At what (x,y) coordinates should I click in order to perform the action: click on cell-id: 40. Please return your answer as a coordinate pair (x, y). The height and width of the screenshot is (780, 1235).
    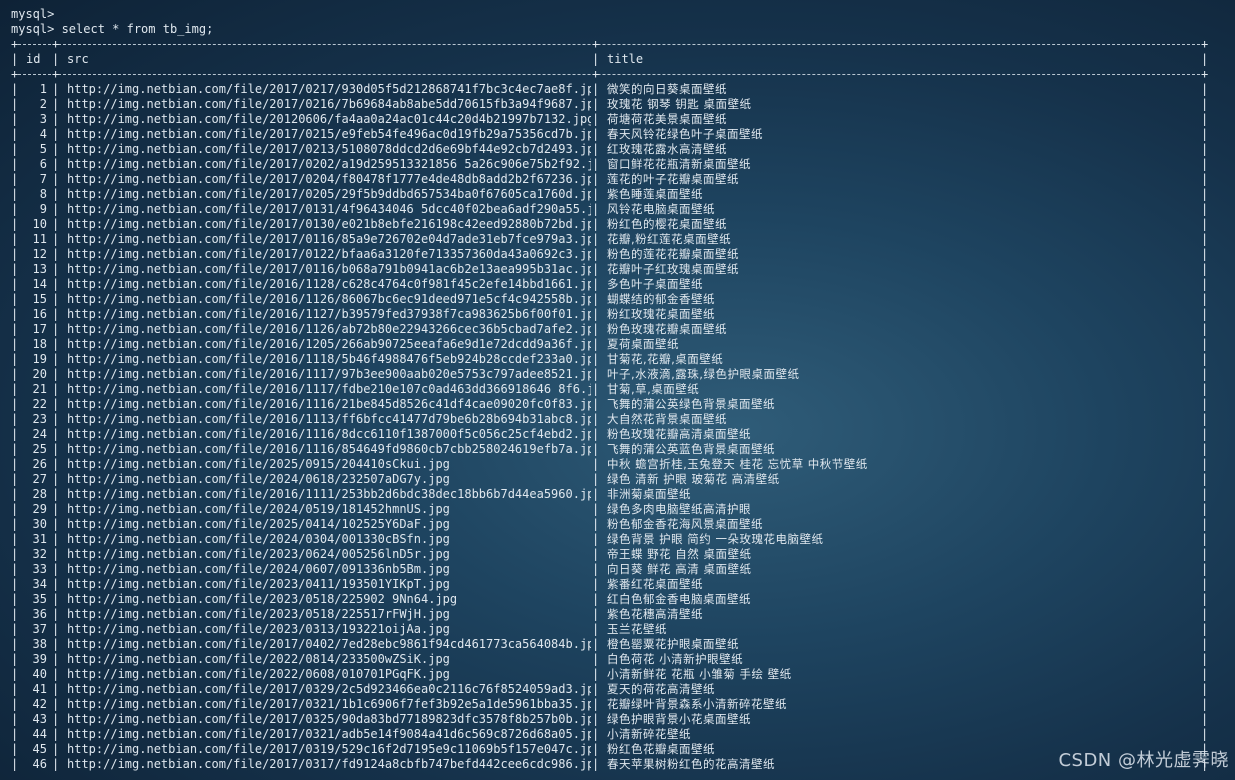
    Looking at the image, I should click on (39, 674).